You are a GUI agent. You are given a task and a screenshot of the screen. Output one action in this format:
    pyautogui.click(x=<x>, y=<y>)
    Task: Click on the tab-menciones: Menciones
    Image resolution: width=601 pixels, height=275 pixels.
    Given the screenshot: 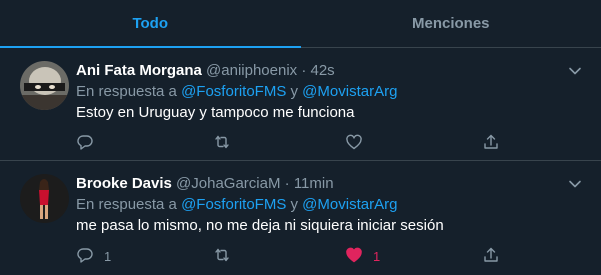 What is the action you would take?
    pyautogui.click(x=451, y=23)
    